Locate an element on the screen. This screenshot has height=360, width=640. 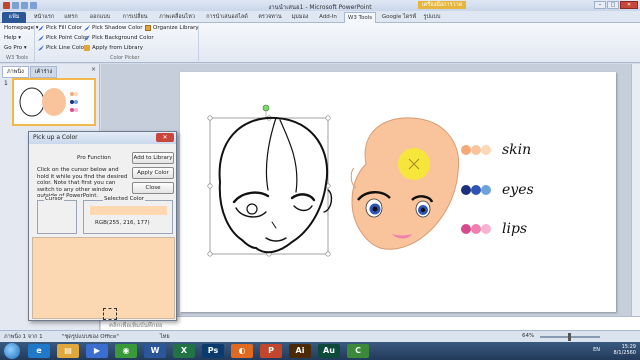
tab-slideshow: การนำเสนอสไลด์ is located at coordinates (227, 17).